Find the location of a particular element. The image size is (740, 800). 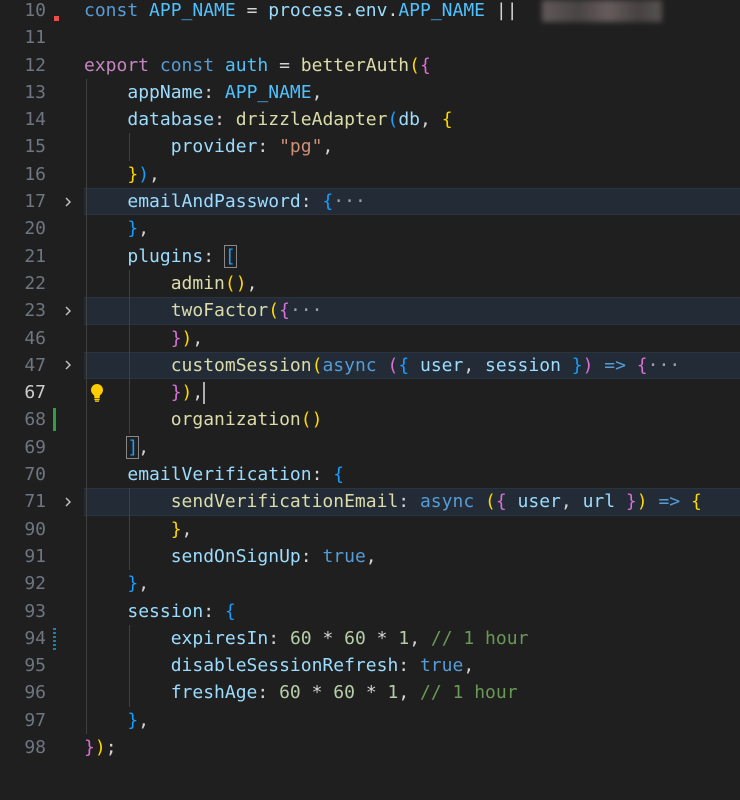

code-text: appName: APP_NAME, is located at coordinates (203, 92).